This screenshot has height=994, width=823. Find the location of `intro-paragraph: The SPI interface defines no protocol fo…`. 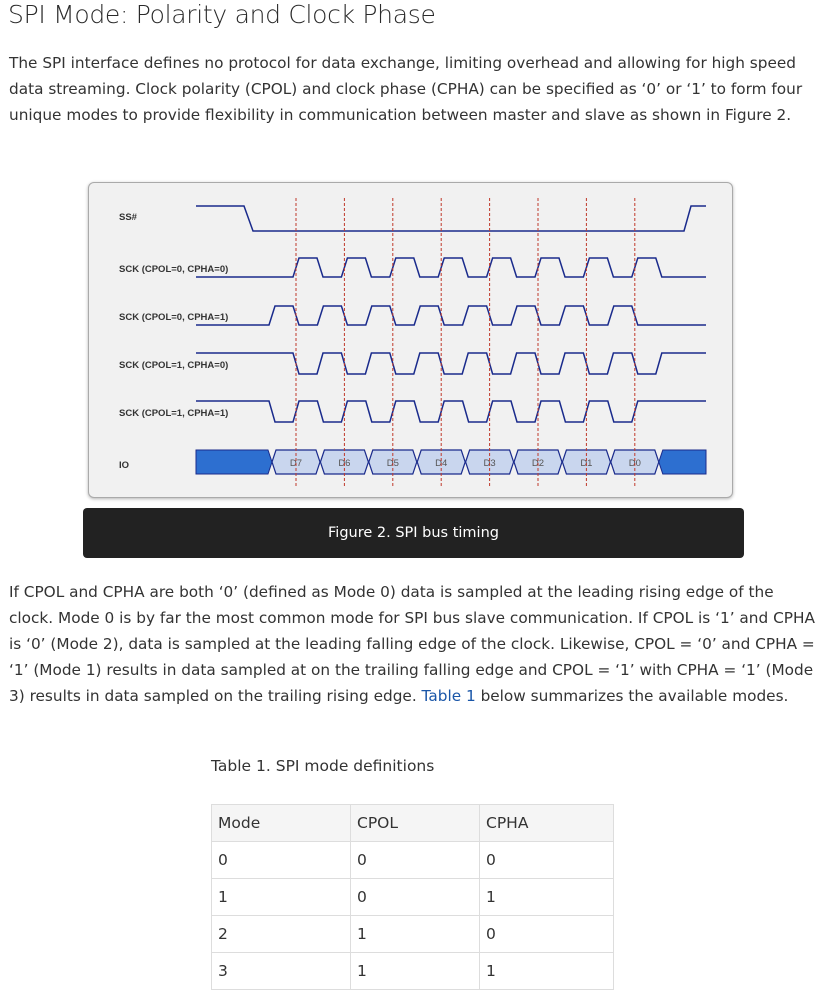

intro-paragraph: The SPI interface defines no protocol fo… is located at coordinates (406, 89).